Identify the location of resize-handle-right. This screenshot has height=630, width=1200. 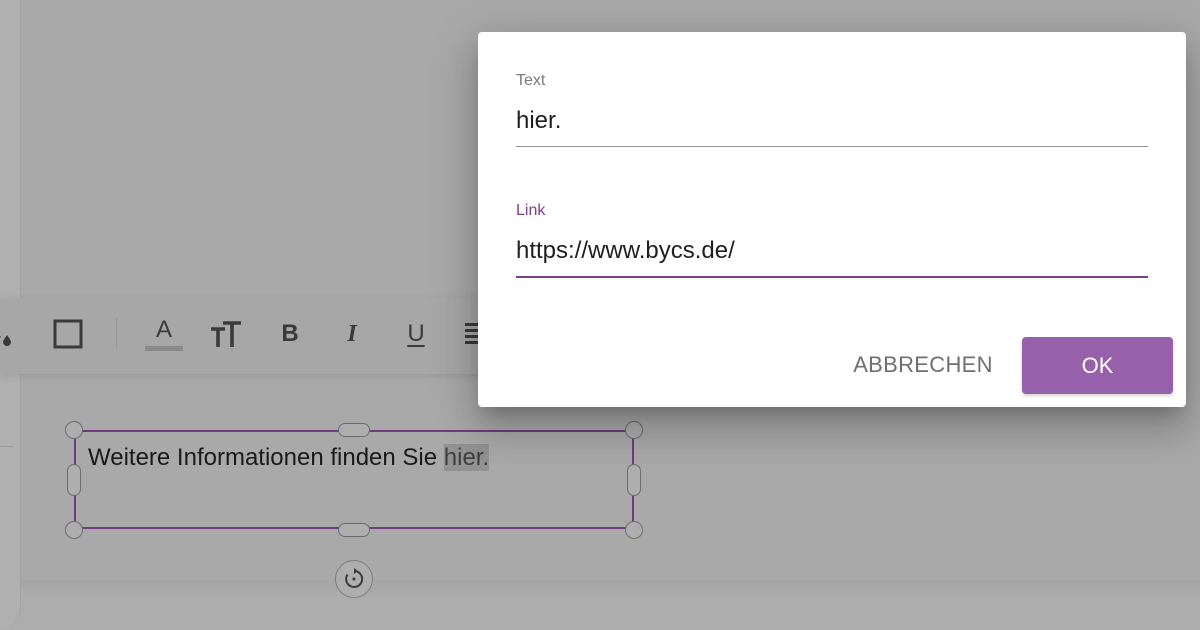
(634, 480).